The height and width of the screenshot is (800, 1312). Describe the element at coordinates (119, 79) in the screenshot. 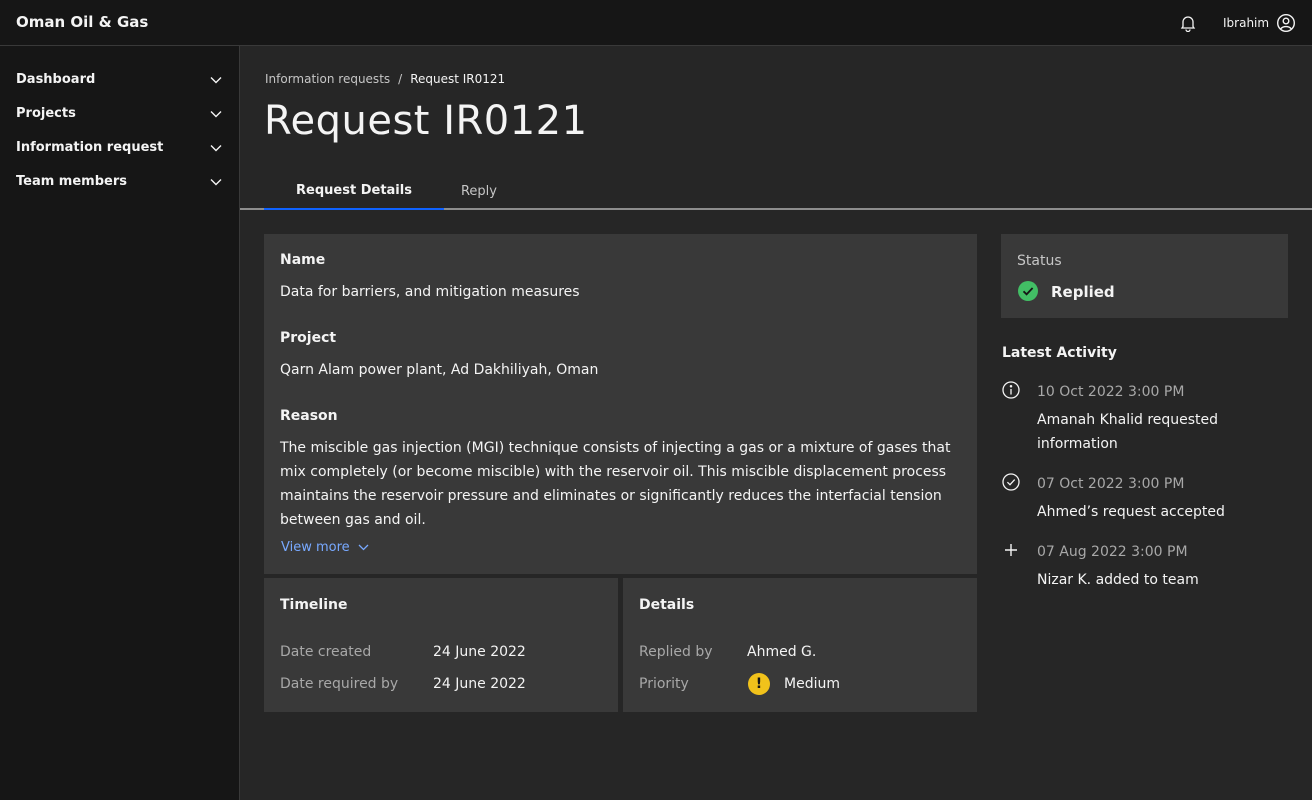

I see `sidebar-item-dashboard: Dashboard` at that location.